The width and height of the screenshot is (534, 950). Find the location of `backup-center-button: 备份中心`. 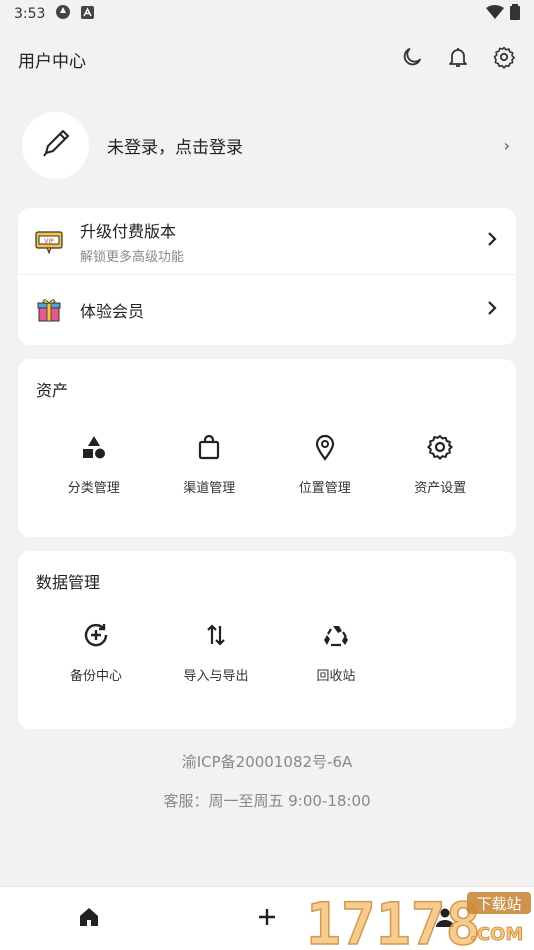

backup-center-button: 备份中心 is located at coordinates (96, 652).